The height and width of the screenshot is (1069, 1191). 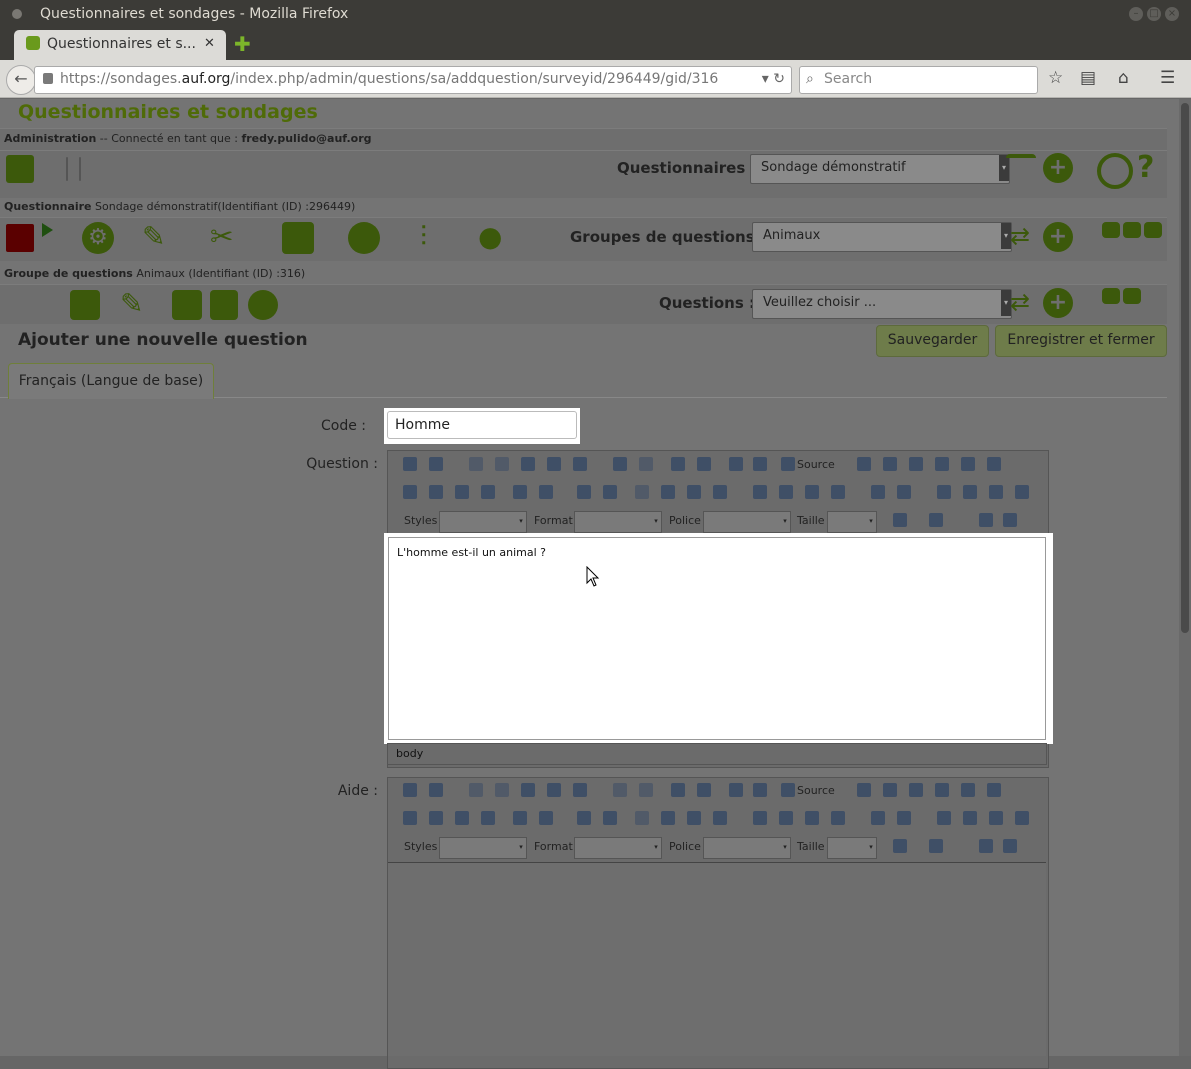 What do you see at coordinates (209, 44) in the screenshot?
I see `tab-close-icon: ✕` at bounding box center [209, 44].